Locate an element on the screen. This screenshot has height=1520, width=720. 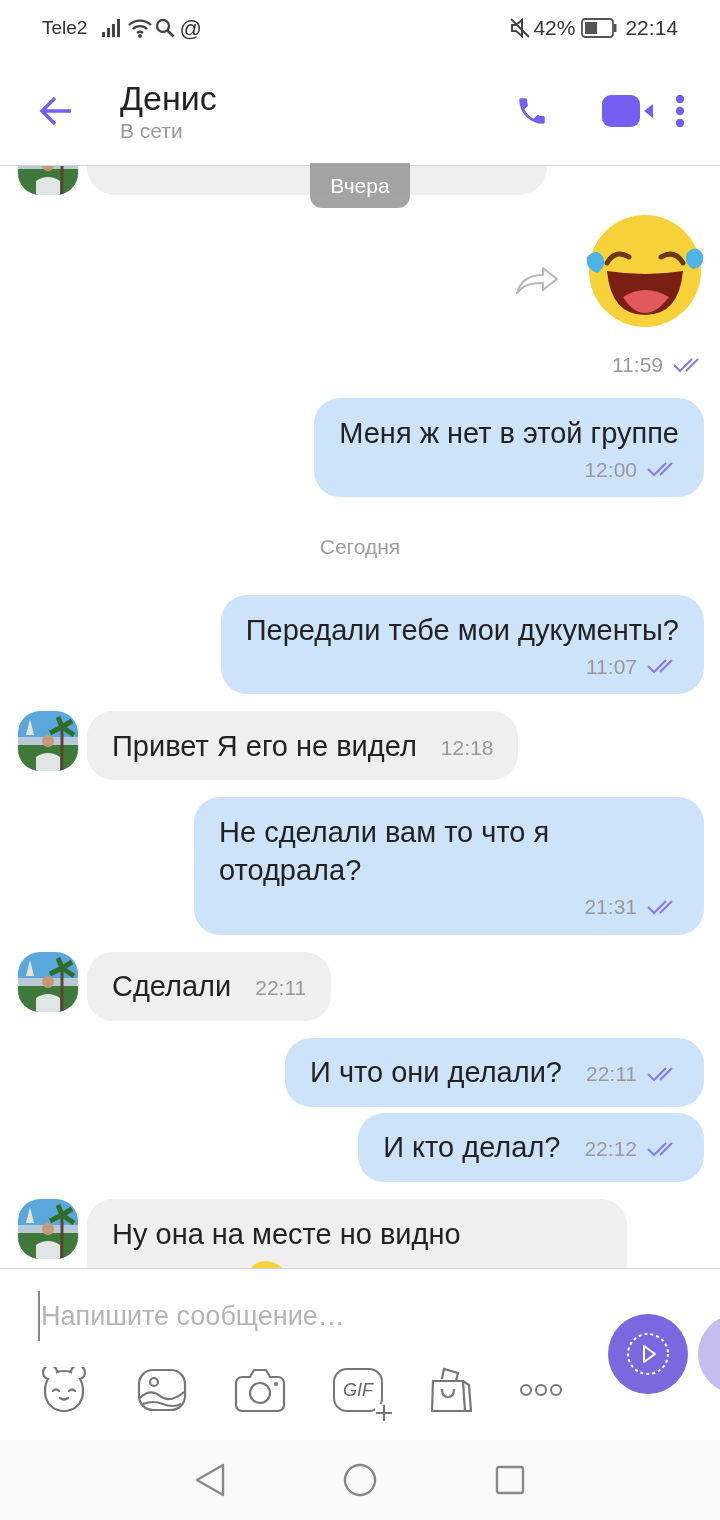
contact-name: Денис is located at coordinates (169, 97).